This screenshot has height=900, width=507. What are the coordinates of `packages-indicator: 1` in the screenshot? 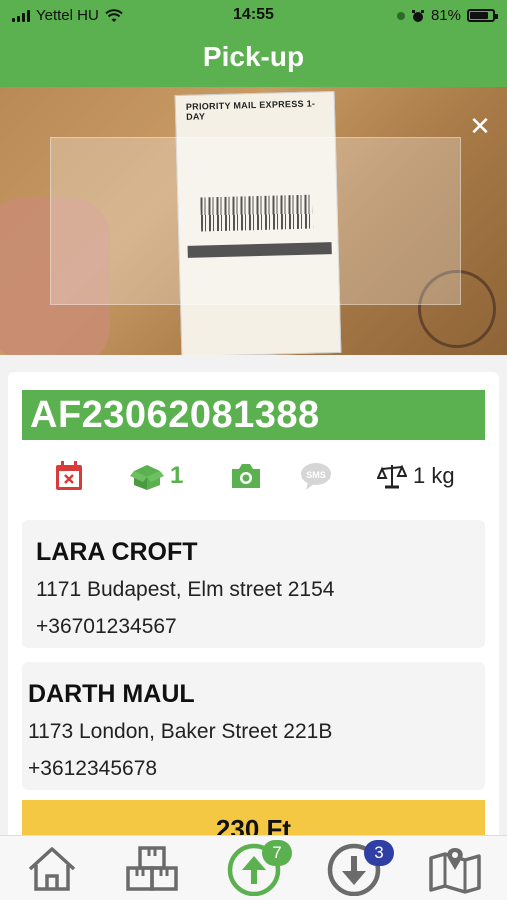 It's located at (156, 476).